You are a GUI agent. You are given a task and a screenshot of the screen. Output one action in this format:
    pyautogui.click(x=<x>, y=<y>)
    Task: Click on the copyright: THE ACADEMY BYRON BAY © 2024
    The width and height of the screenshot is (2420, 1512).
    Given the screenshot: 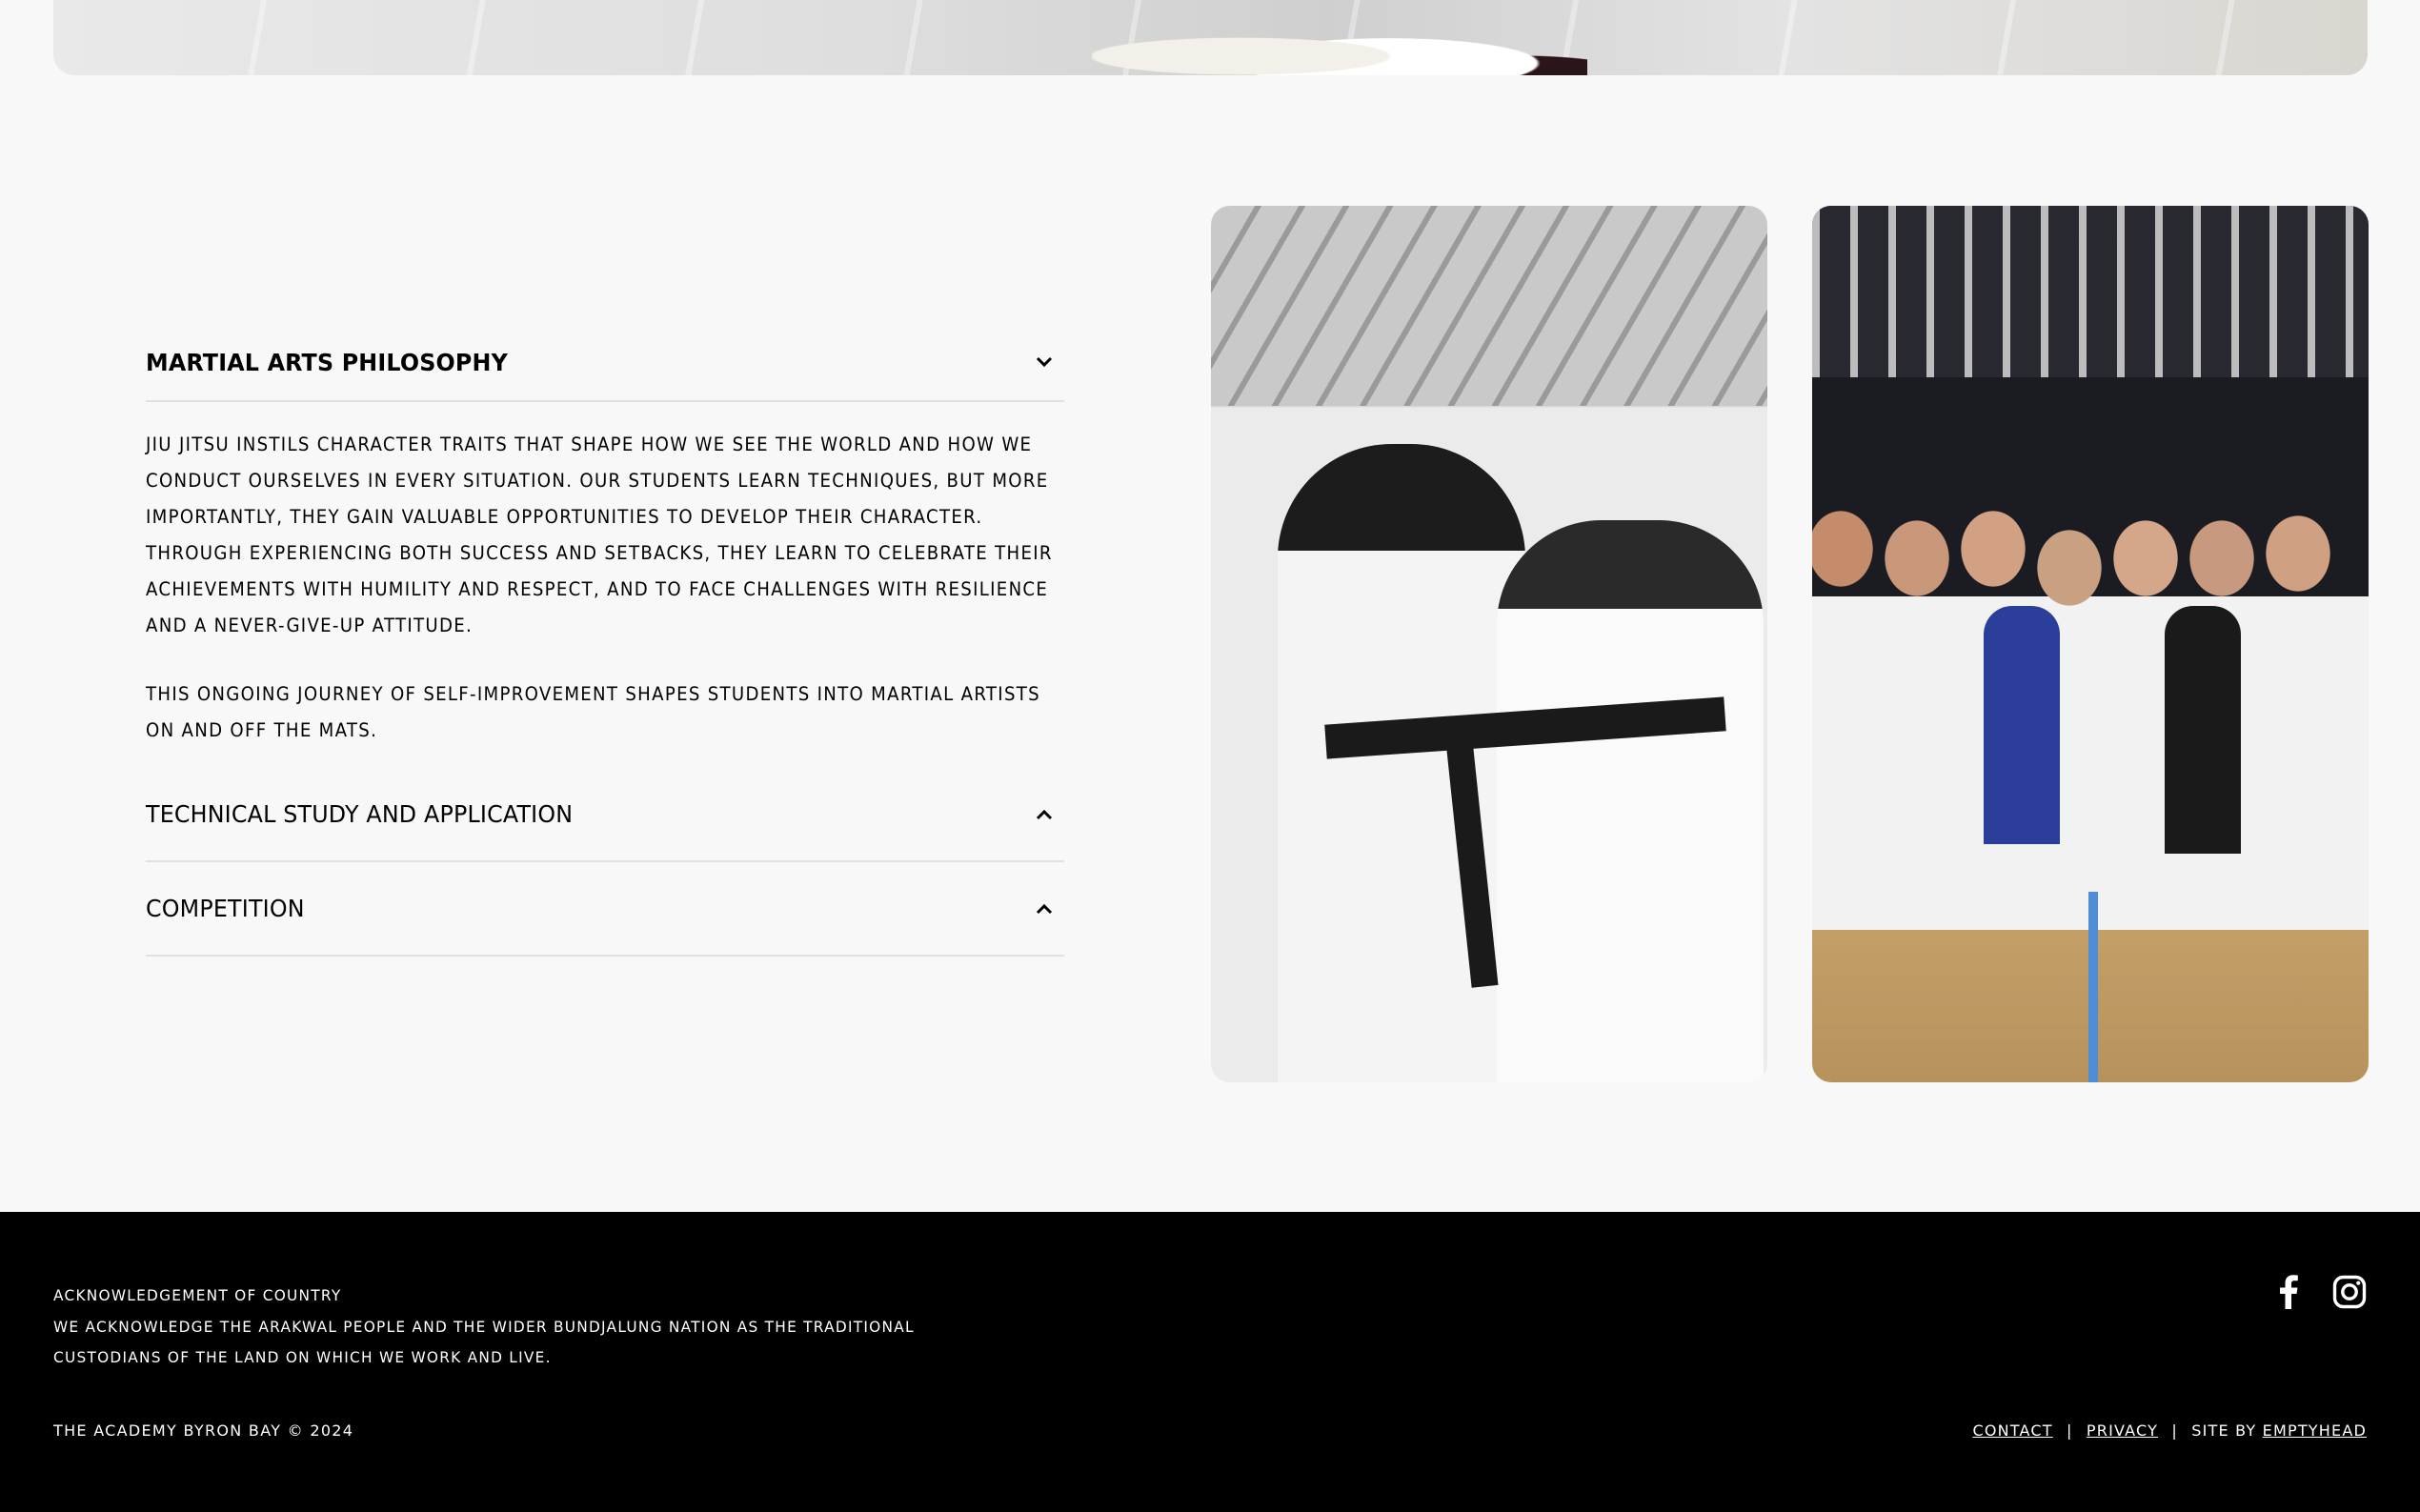 What is the action you would take?
    pyautogui.click(x=203, y=1431)
    